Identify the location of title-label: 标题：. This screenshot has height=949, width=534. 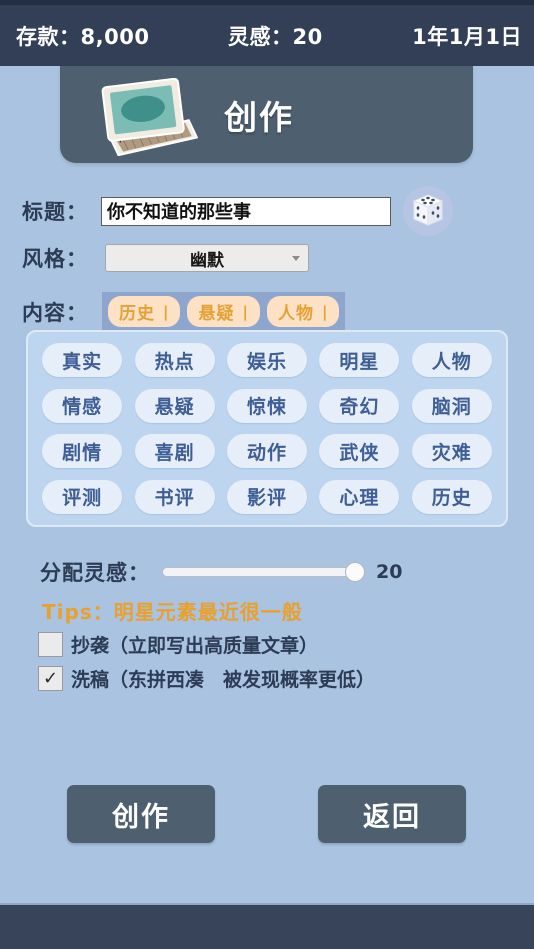
(55, 212).